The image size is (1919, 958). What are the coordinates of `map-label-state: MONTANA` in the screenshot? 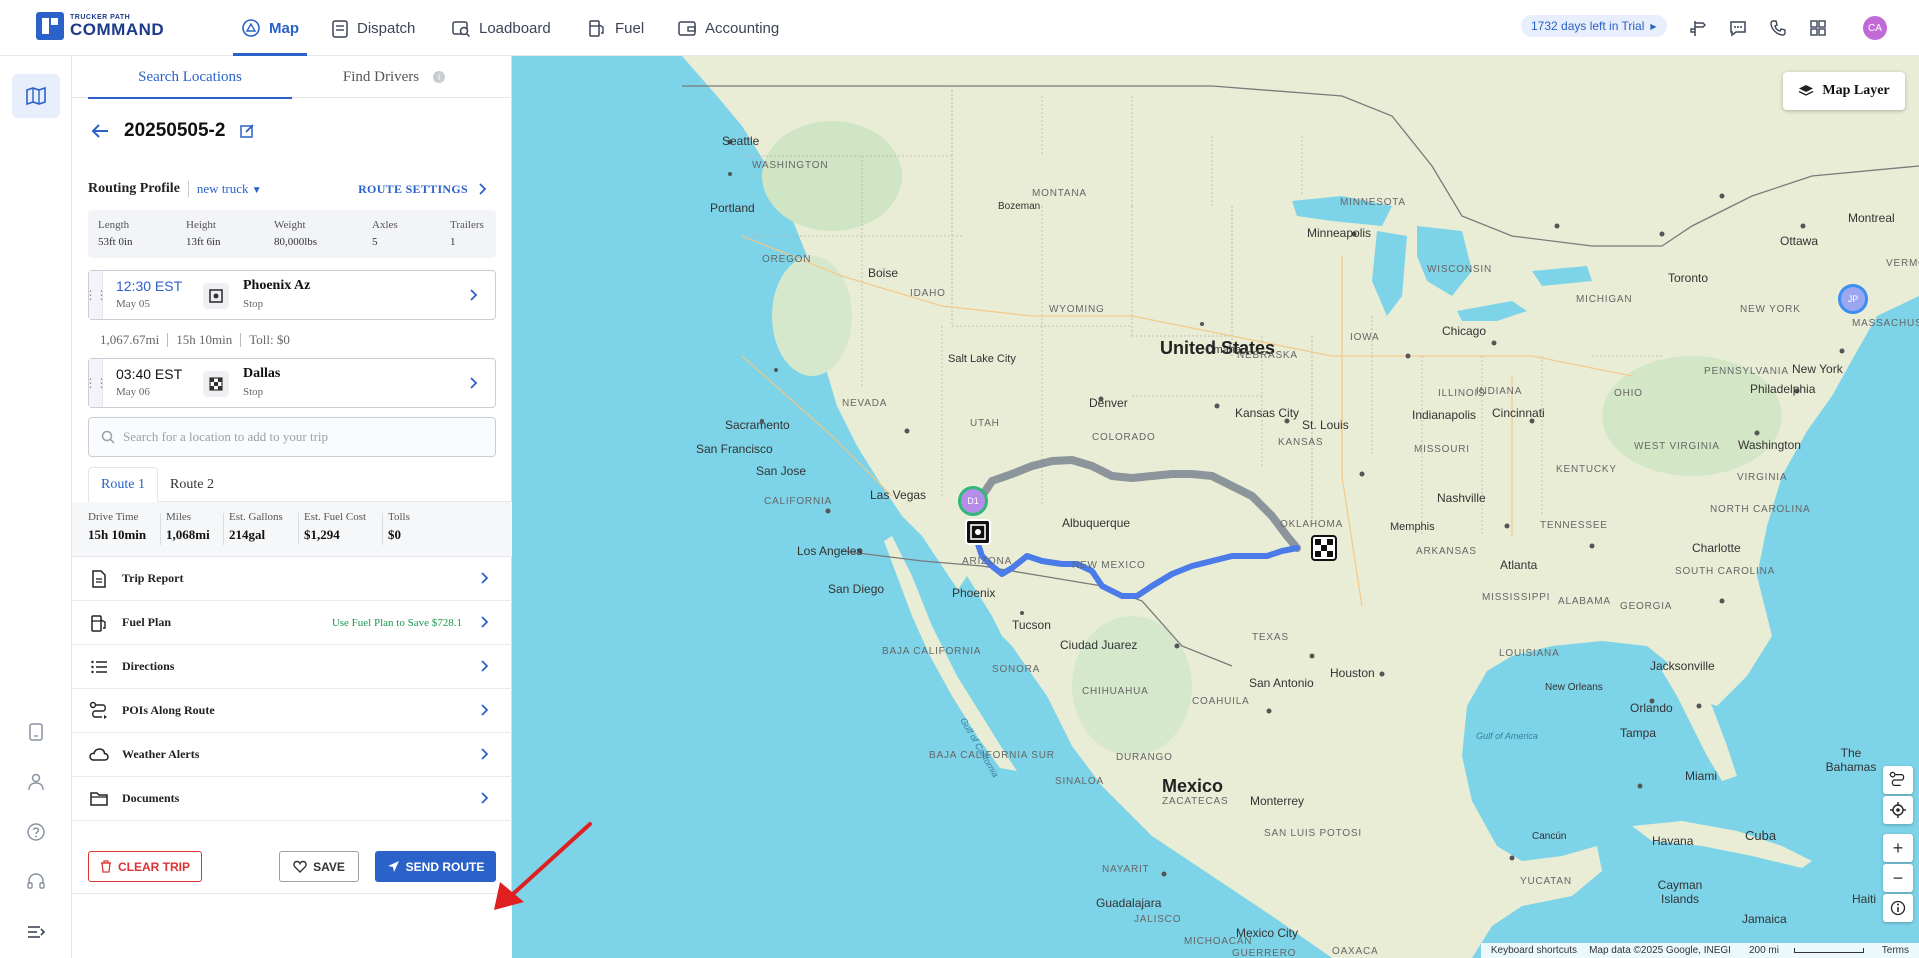 It's located at (1059, 193).